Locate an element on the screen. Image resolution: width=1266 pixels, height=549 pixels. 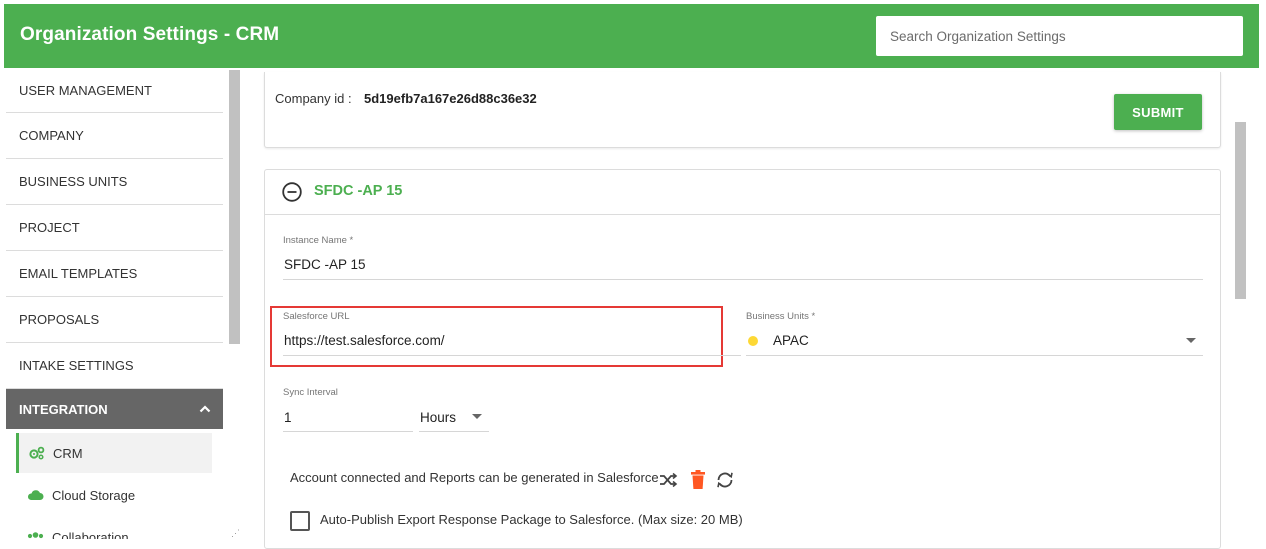
instance-header: SFDC -AP 15 is located at coordinates (742, 192).